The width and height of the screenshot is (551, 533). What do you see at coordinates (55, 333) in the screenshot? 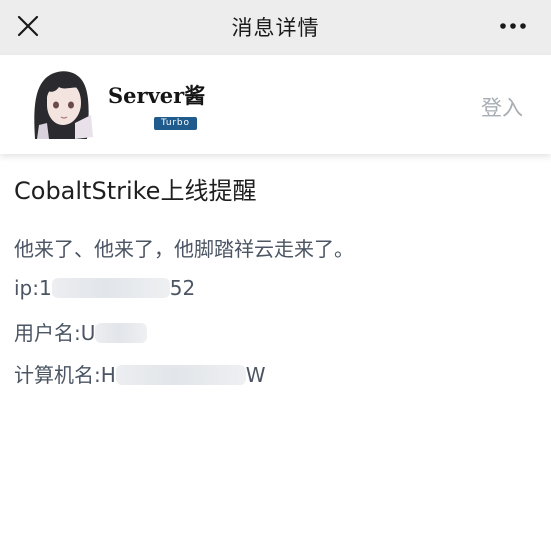
I see `username-prefix: 用户名:U` at bounding box center [55, 333].